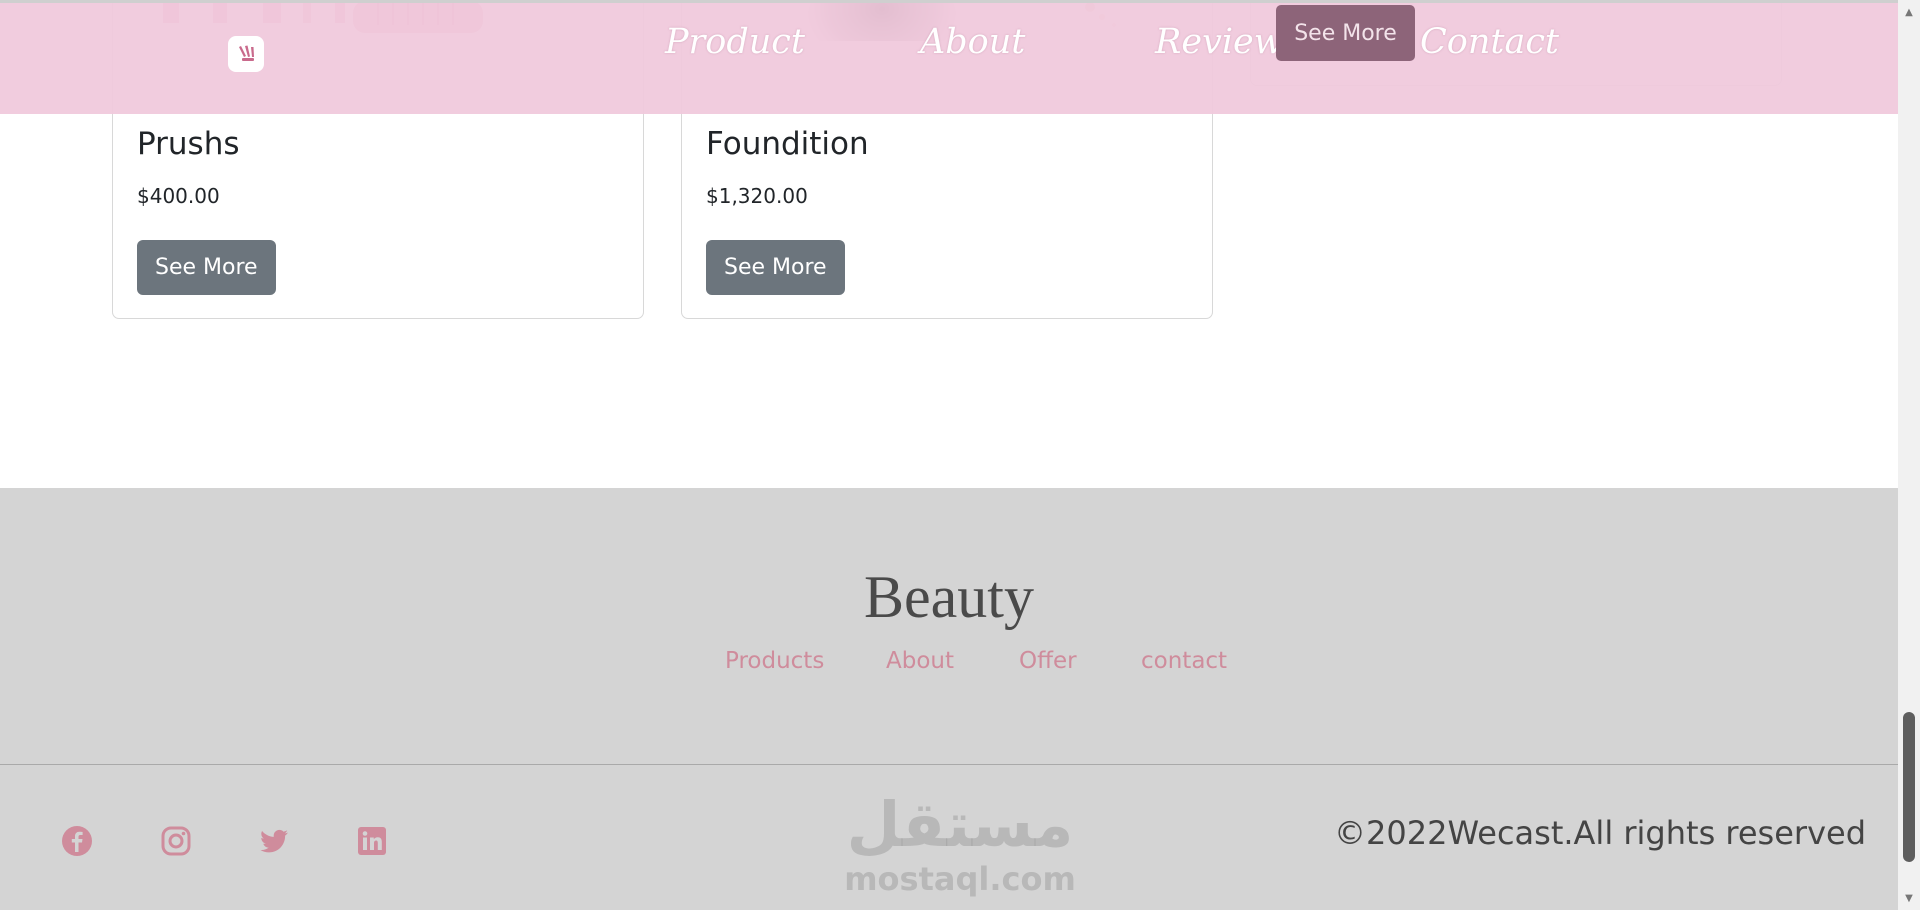 This screenshot has height=910, width=1920. I want to click on product-price: $400.00, so click(178, 196).